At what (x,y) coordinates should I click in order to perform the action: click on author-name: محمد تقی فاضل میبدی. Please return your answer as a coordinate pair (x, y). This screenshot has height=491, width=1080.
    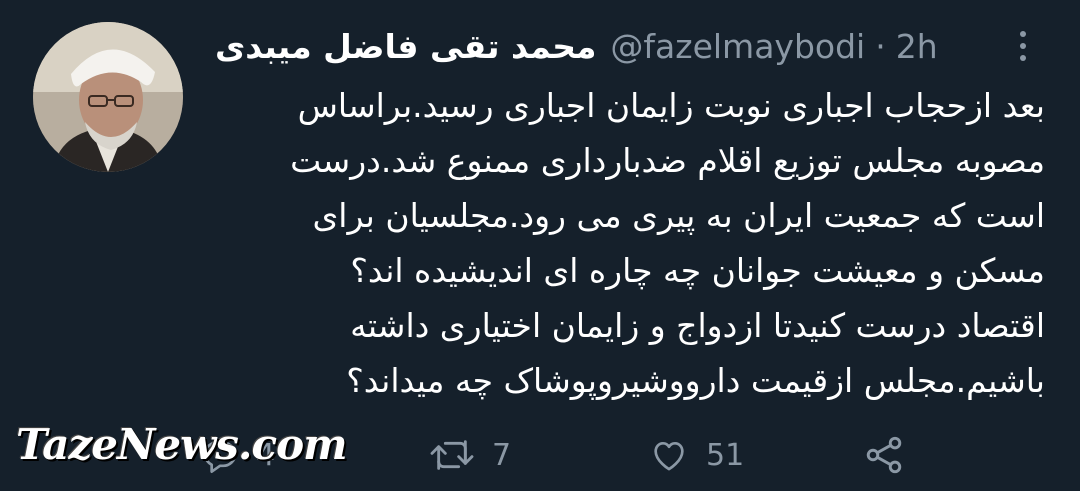
    Looking at the image, I should click on (405, 46).